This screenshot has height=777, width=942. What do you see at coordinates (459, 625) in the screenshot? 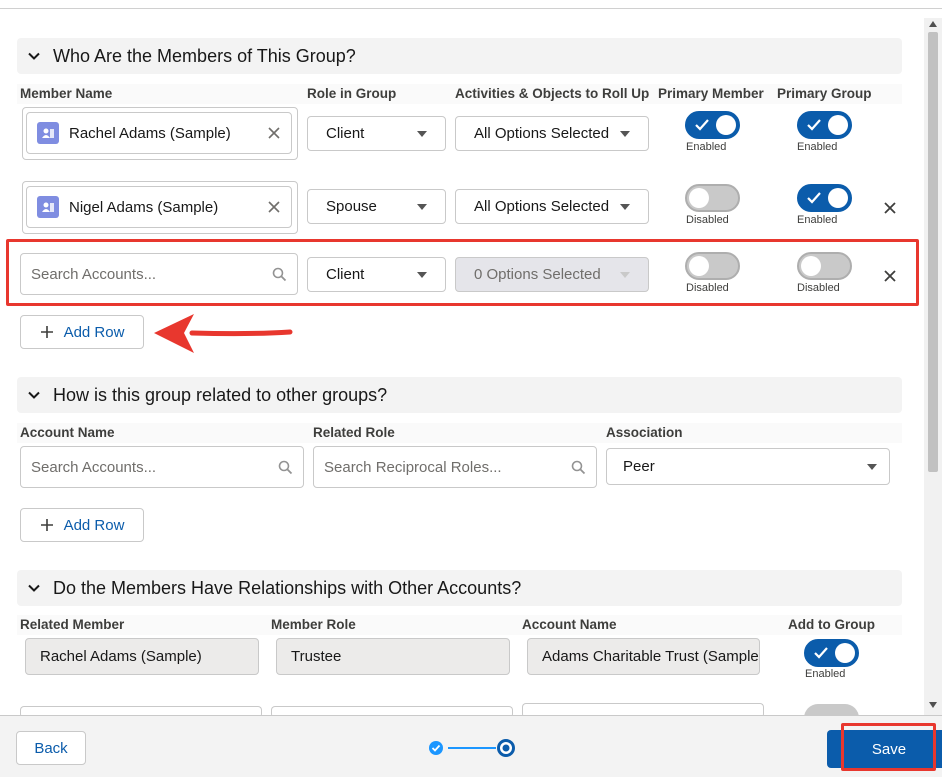
I see `relationships-column-header-row` at bounding box center [459, 625].